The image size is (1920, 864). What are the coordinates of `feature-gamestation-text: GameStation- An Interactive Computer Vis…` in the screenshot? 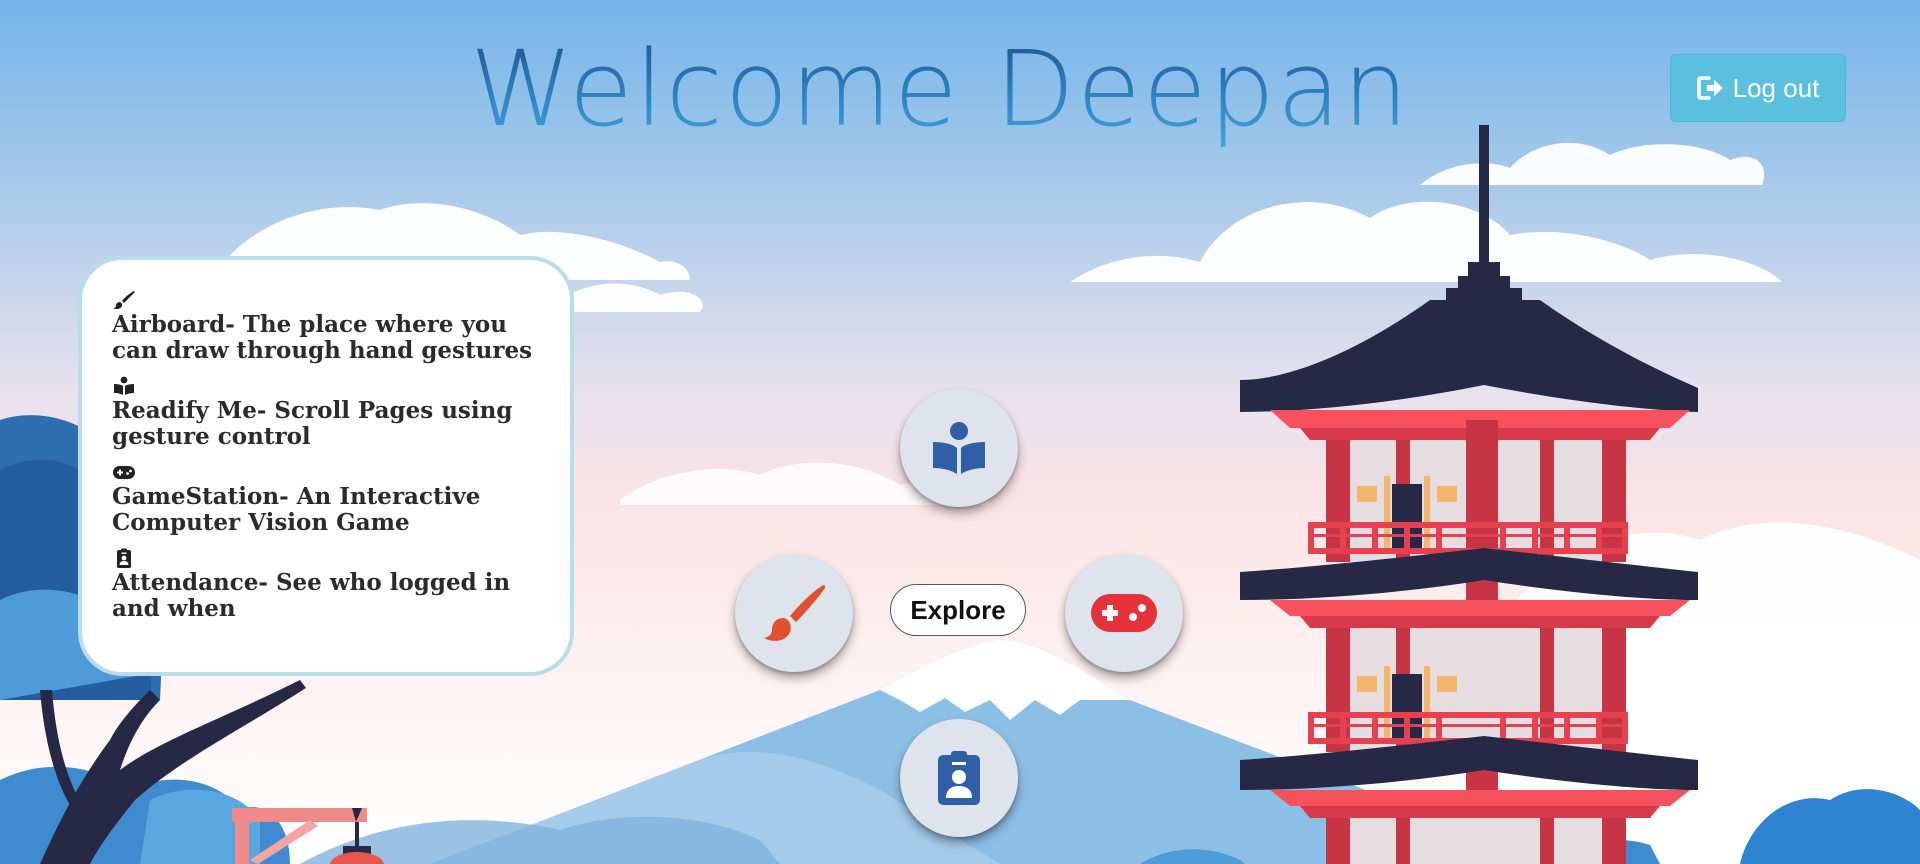 It's located at (296, 509).